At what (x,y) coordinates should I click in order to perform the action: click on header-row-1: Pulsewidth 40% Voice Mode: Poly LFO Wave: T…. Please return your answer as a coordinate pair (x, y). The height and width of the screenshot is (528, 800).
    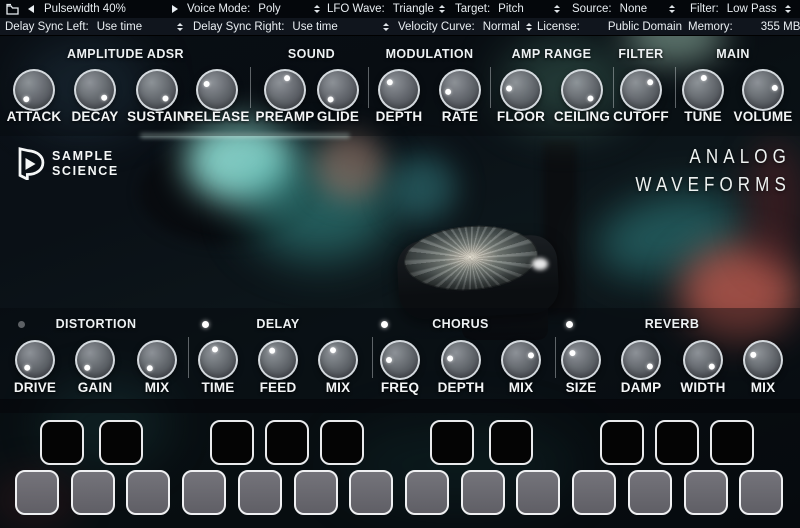
    Looking at the image, I should click on (400, 9).